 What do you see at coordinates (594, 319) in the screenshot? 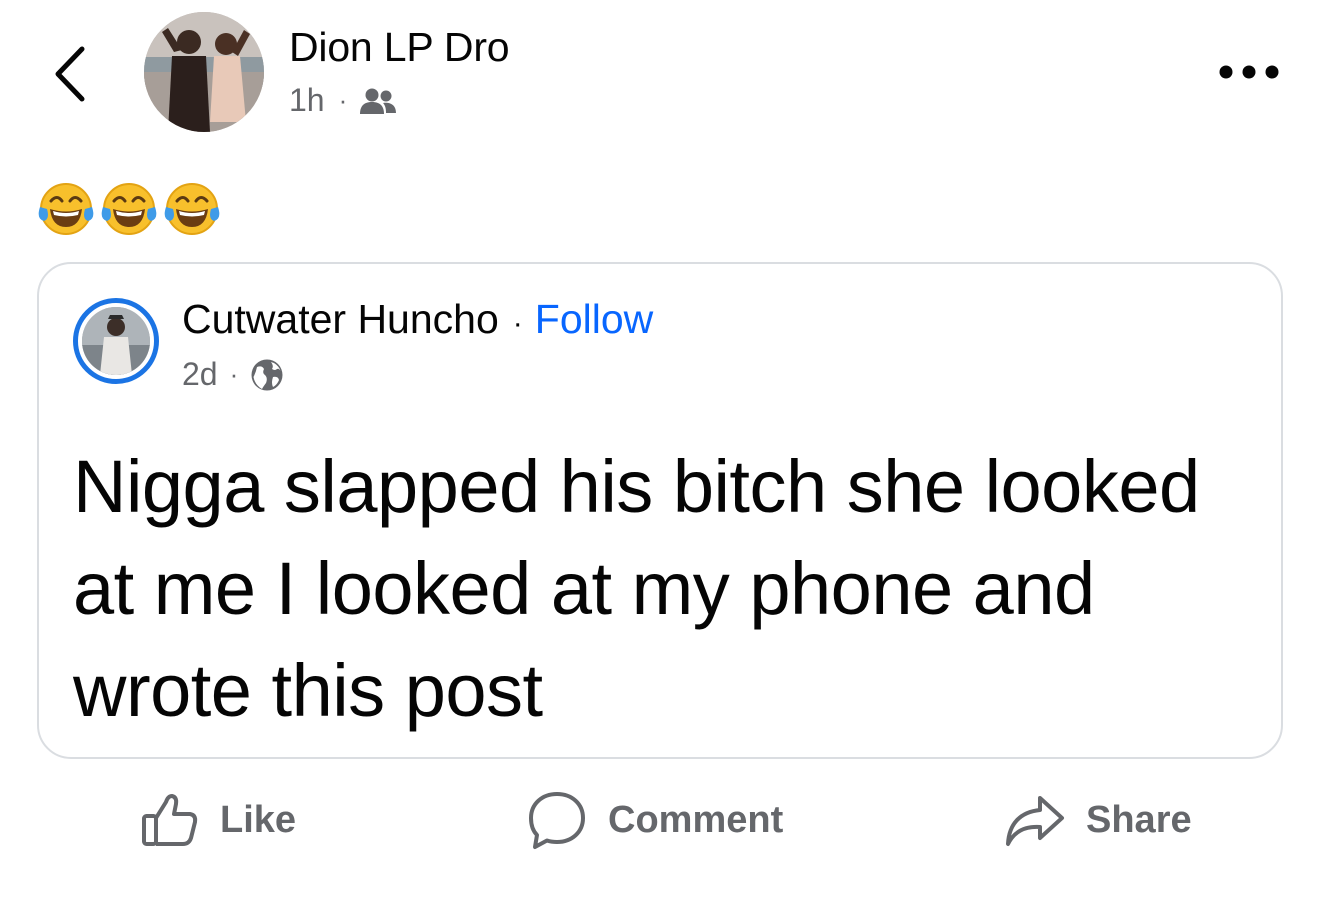
I see `follow-link: Follow` at bounding box center [594, 319].